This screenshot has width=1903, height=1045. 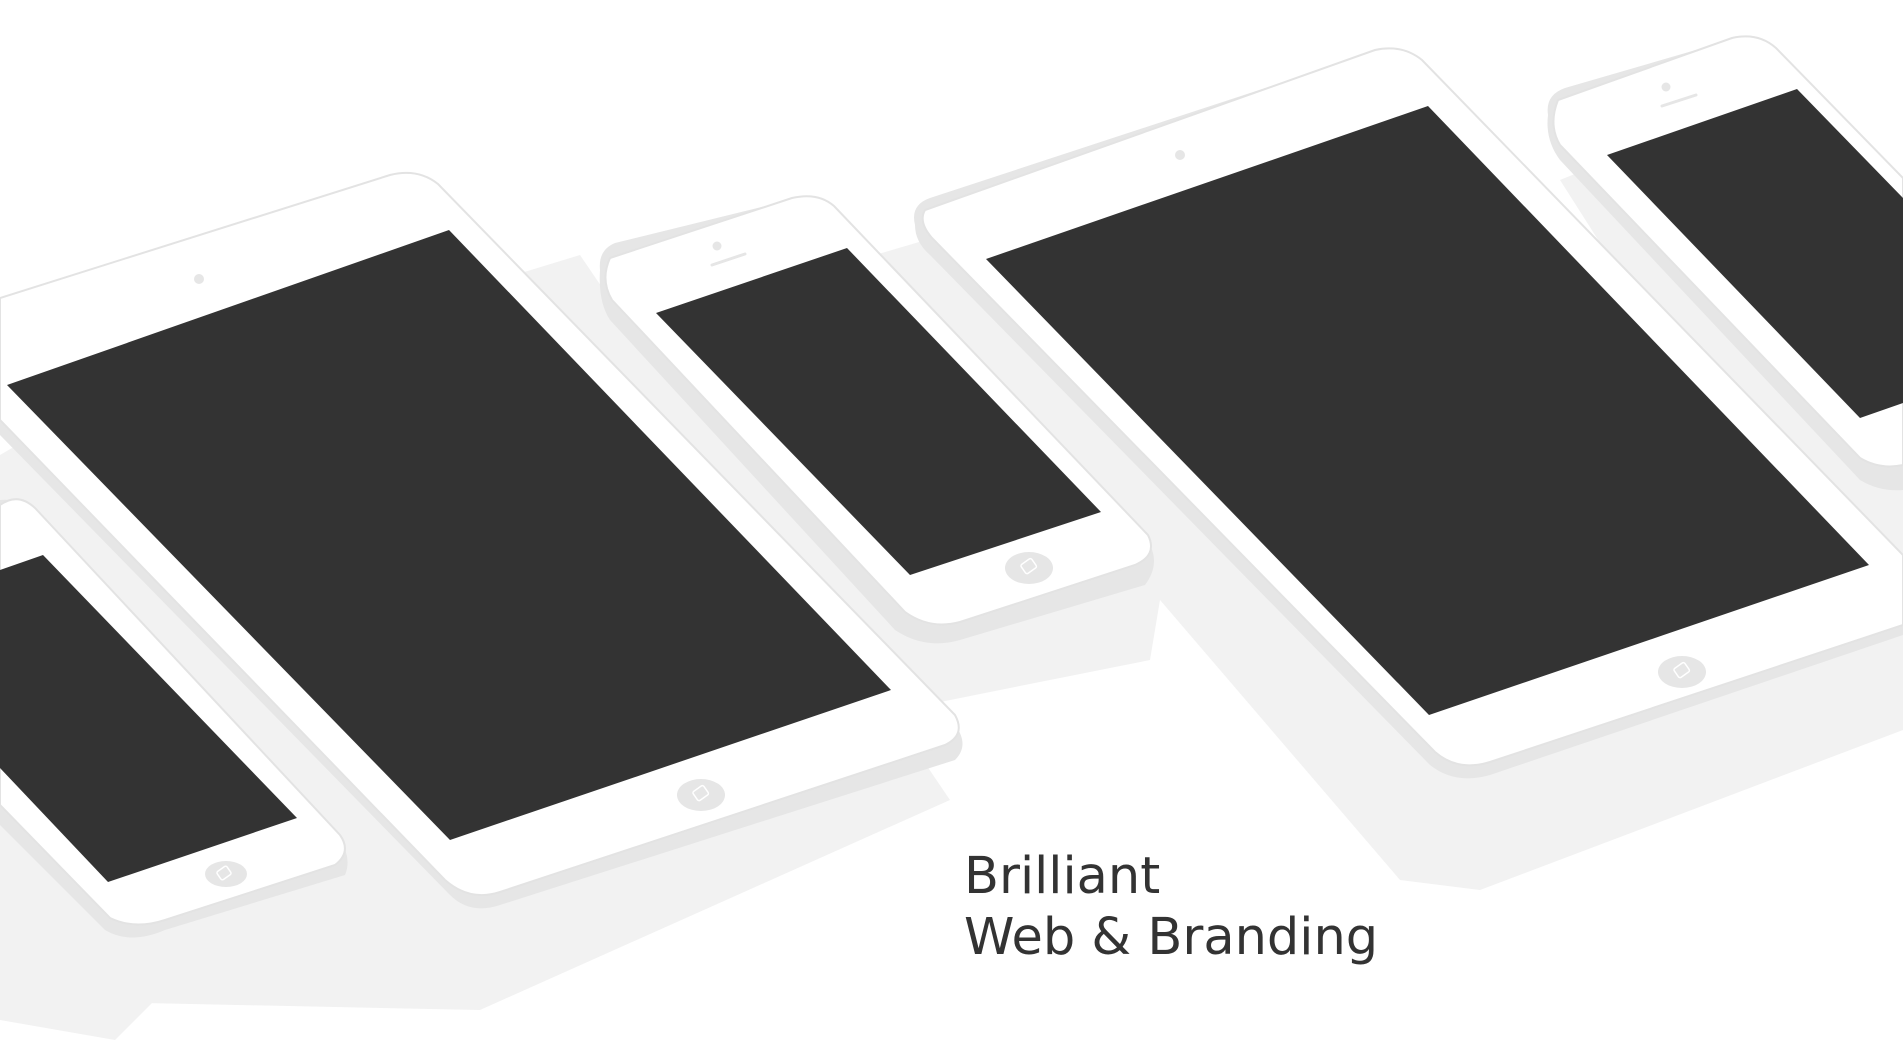 I want to click on tagline-line-1: Brilliant, so click(x=1062, y=876).